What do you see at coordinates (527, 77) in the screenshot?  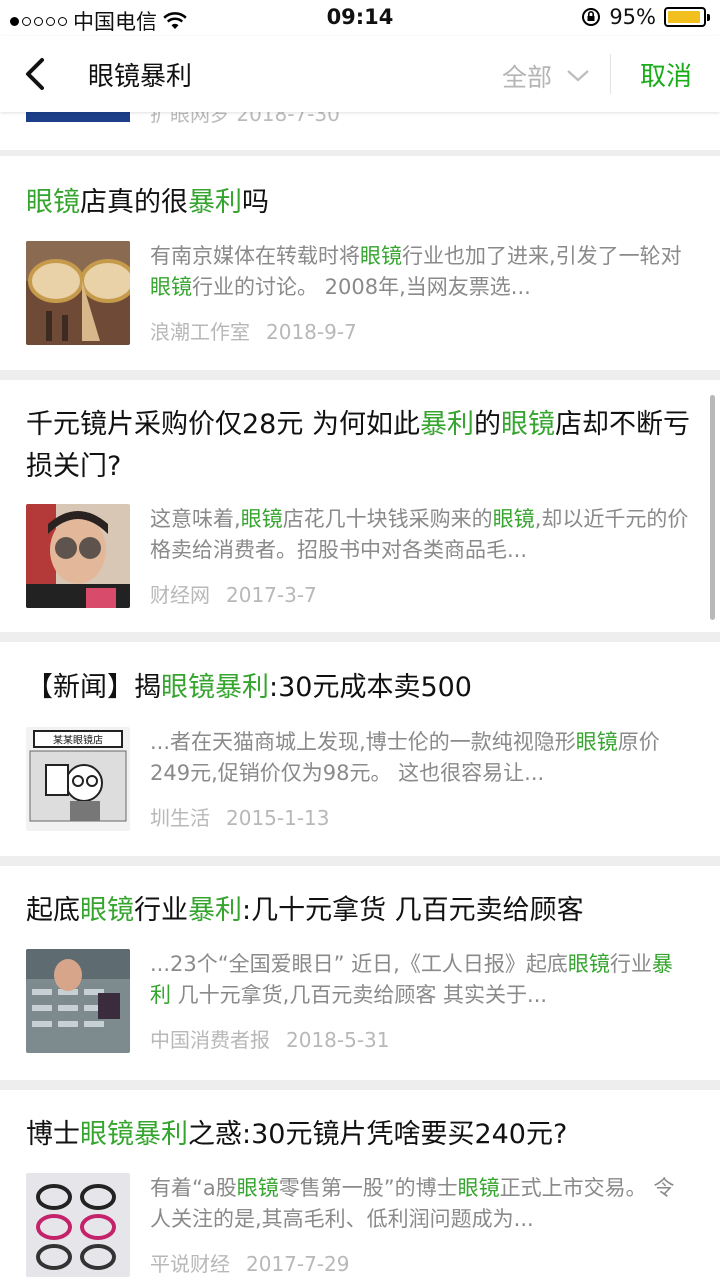 I see `filter-label: 全部` at bounding box center [527, 77].